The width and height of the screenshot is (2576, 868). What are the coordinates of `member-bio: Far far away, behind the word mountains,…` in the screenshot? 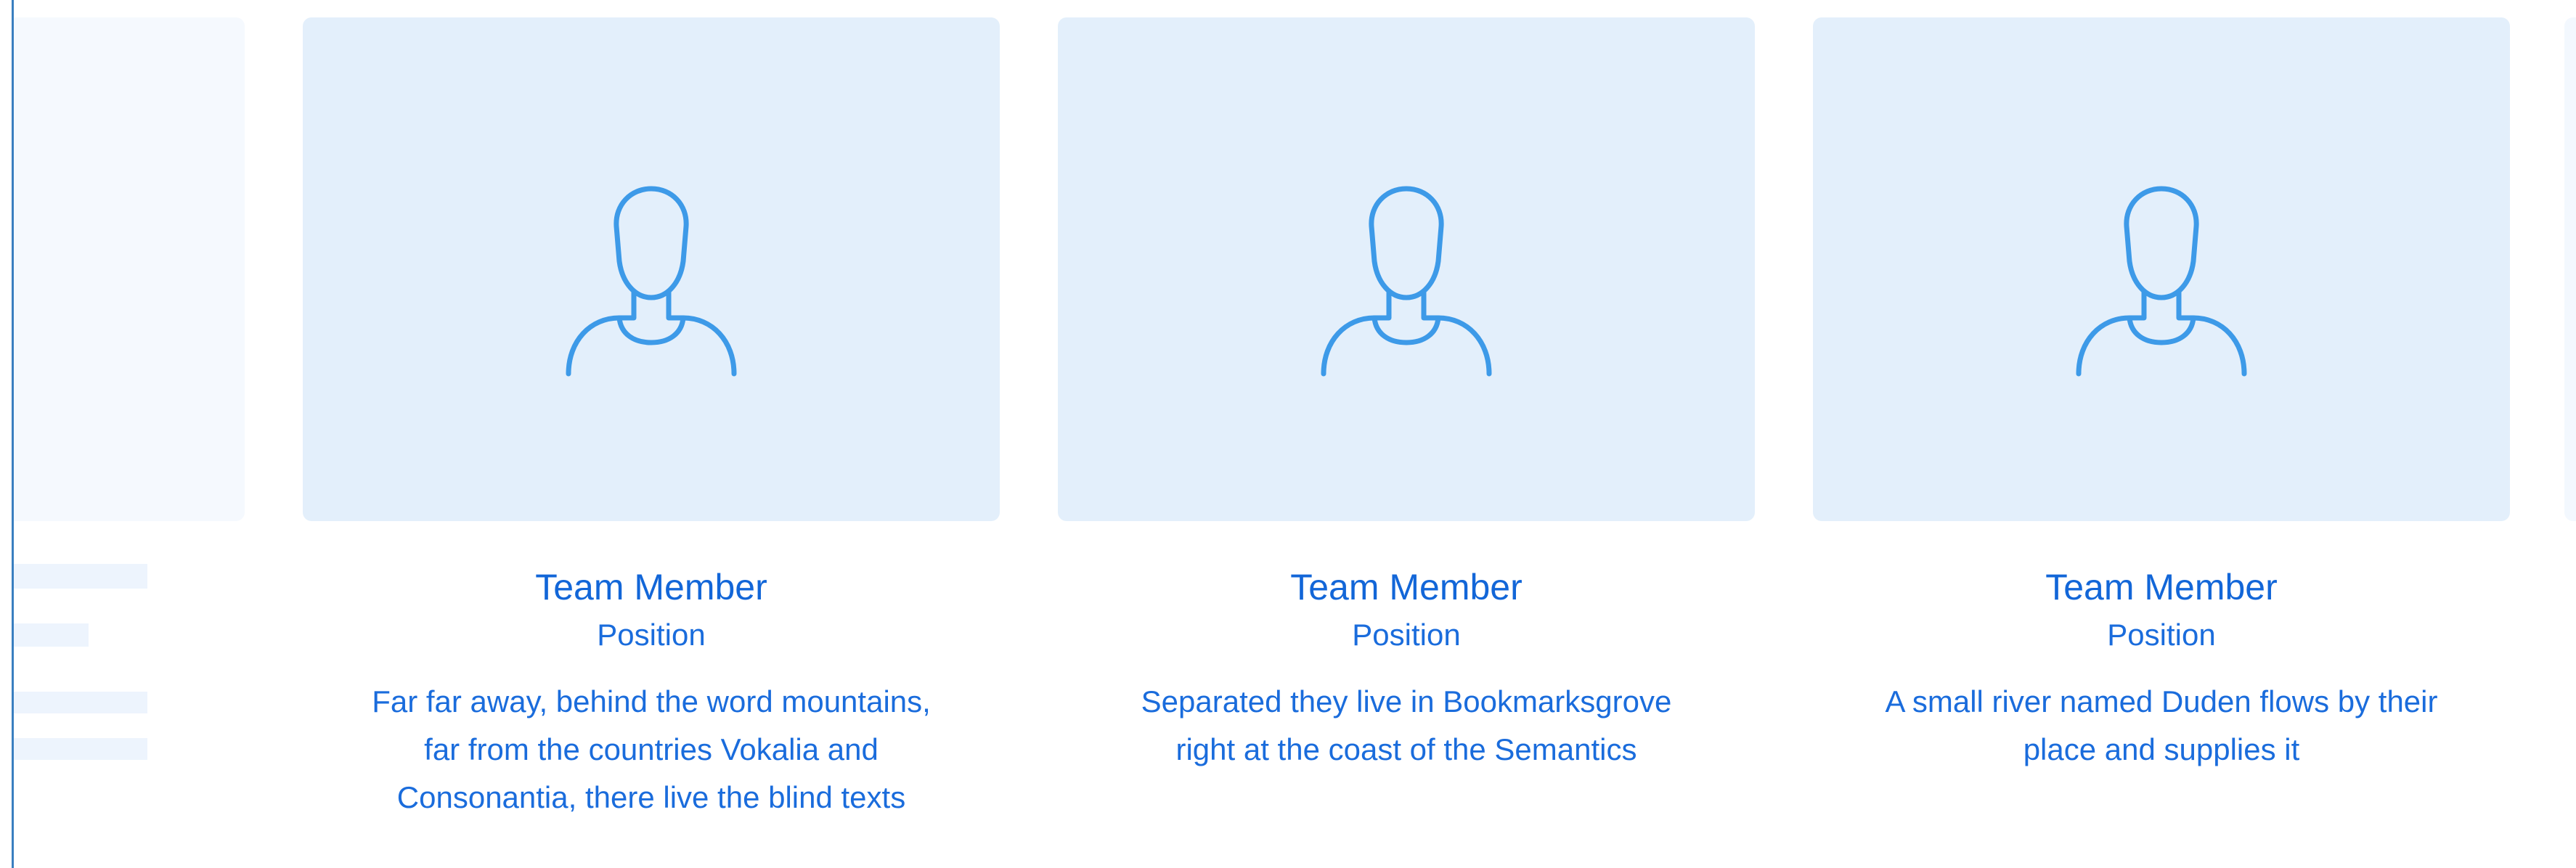 It's located at (651, 749).